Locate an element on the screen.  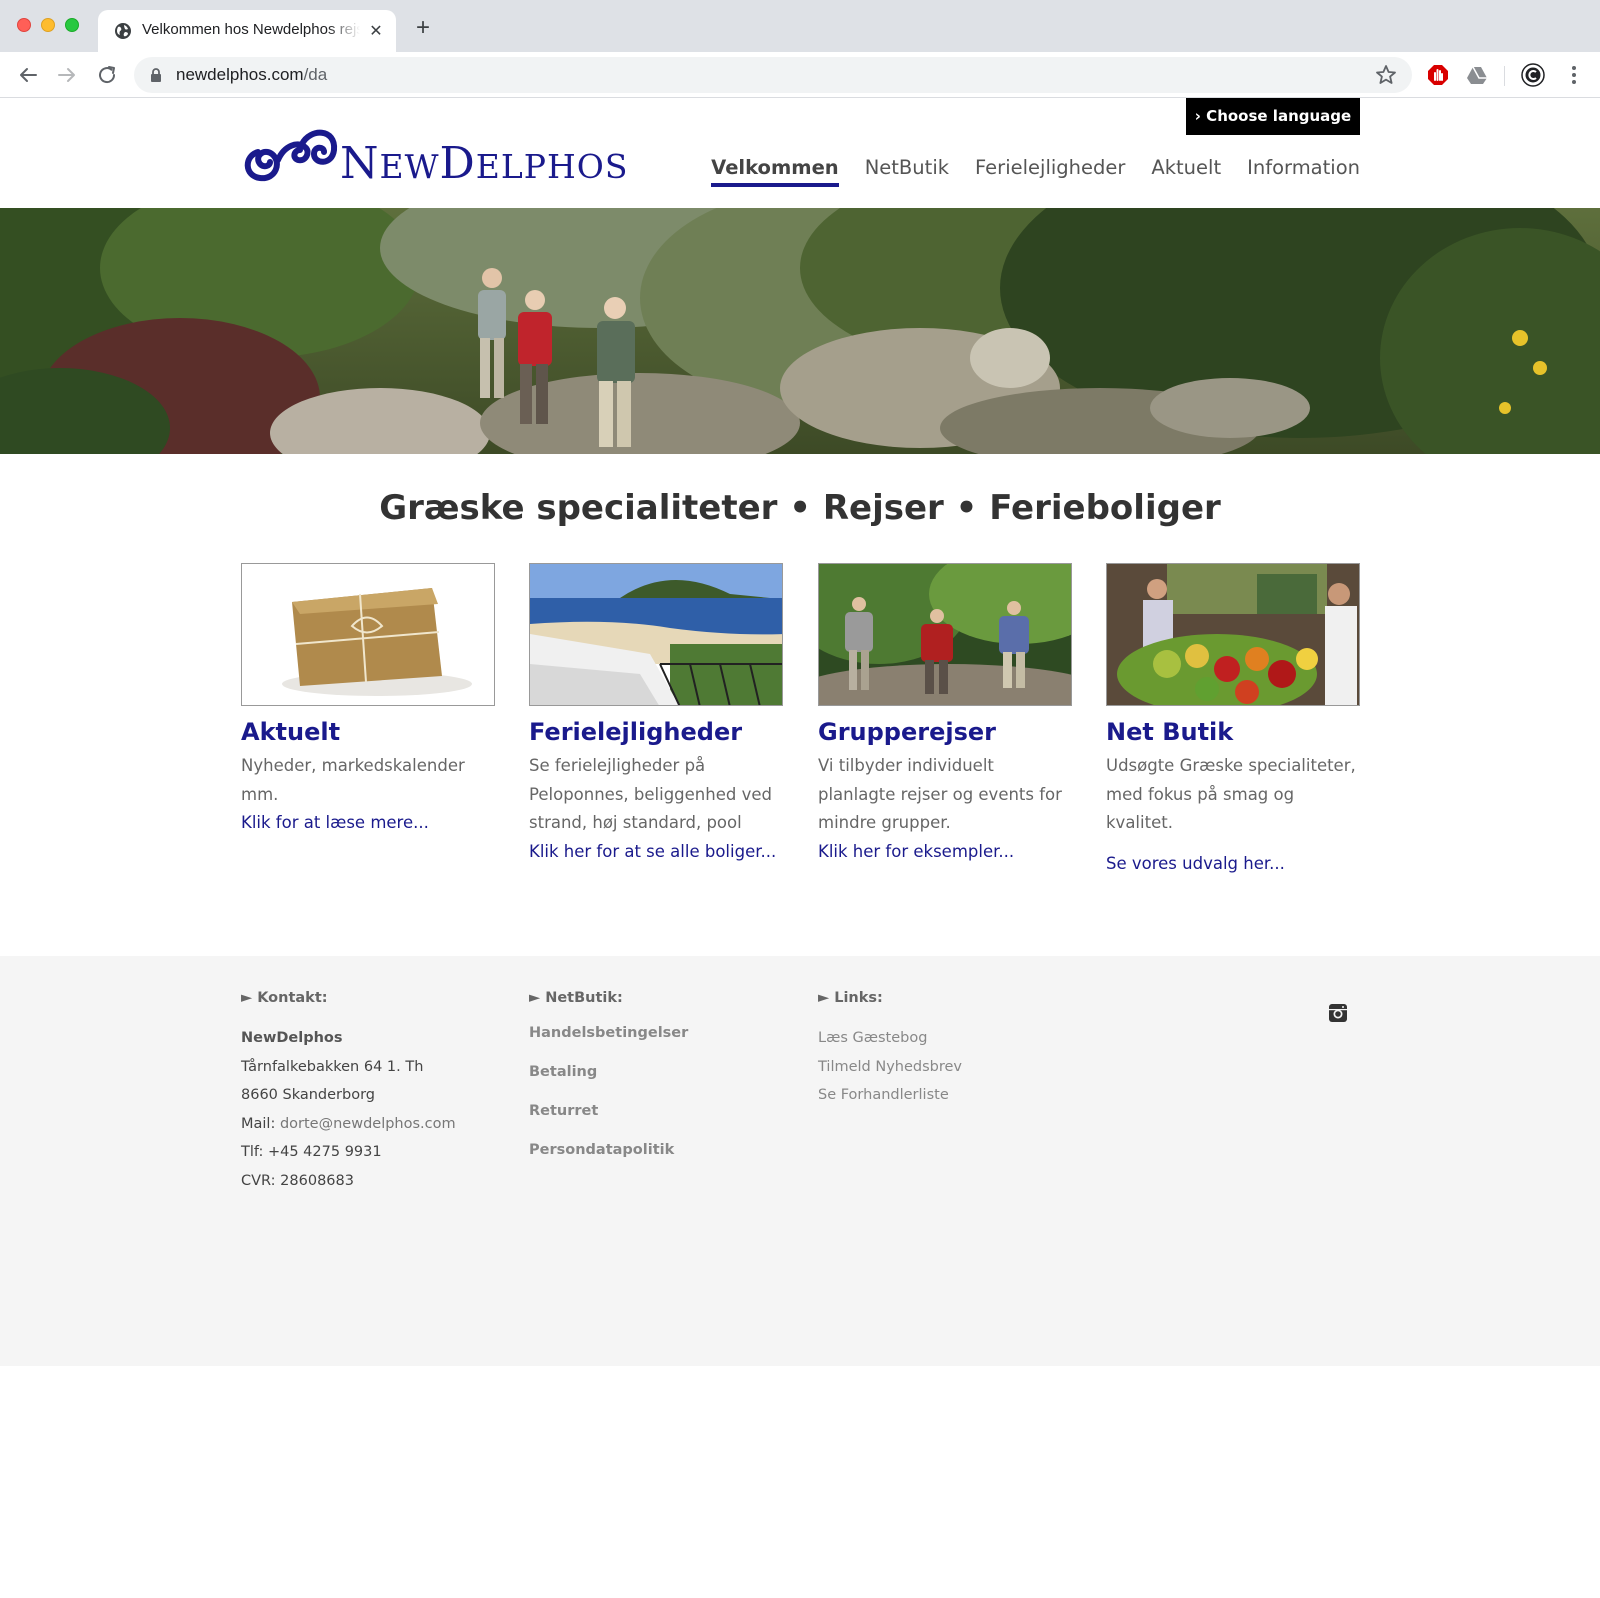
browser-tab-strip: Velkommen hos Newdelphos rejser ✕ + is located at coordinates (800, 26).